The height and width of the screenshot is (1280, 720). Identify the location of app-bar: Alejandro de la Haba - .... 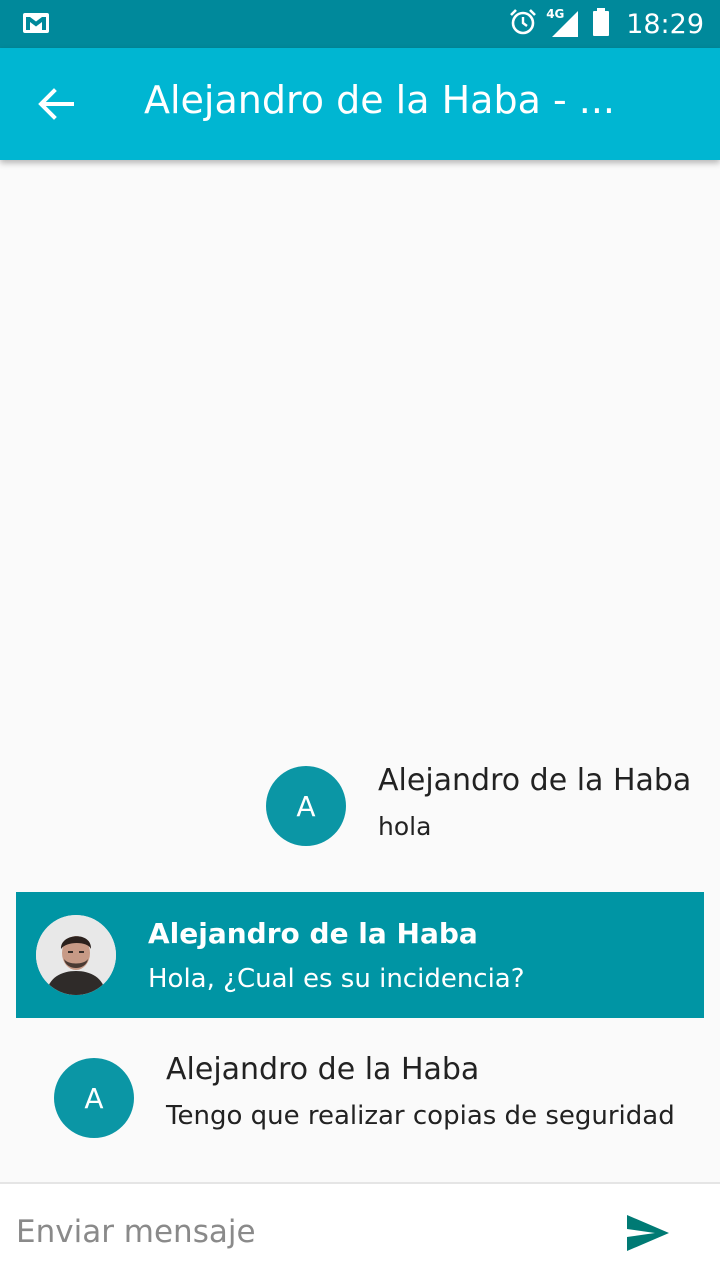
(360, 104).